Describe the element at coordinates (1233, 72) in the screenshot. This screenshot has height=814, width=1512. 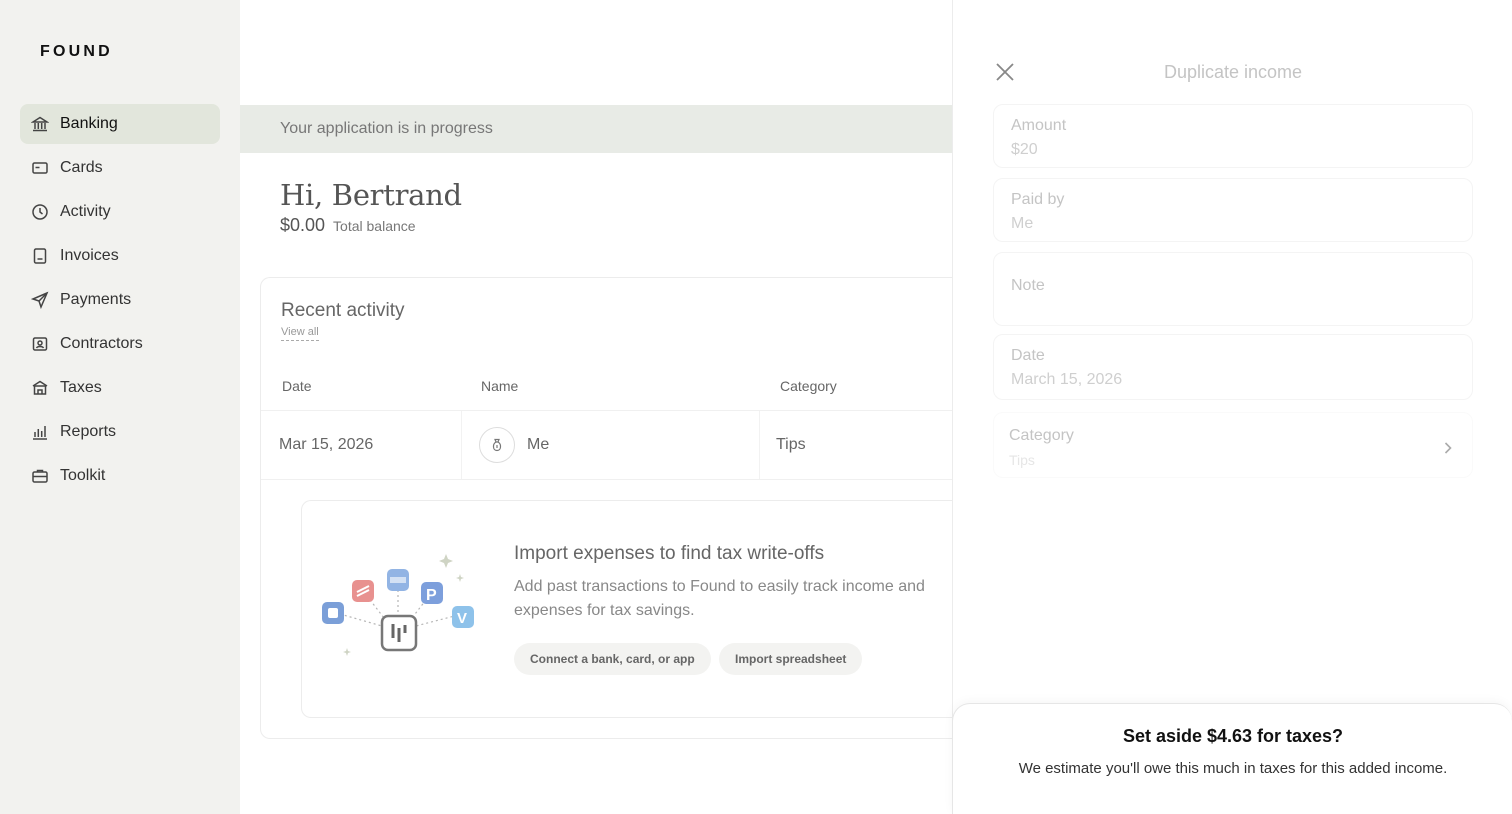
I see `panel-title: Duplicate income` at that location.